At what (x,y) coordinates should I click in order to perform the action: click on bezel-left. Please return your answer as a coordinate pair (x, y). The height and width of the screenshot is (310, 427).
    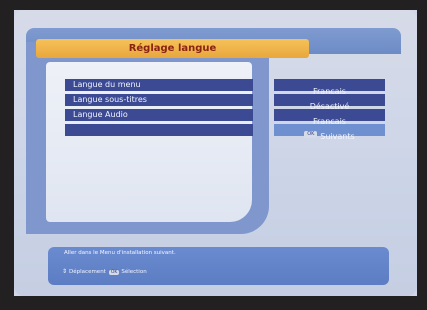
    Looking at the image, I should click on (7, 155).